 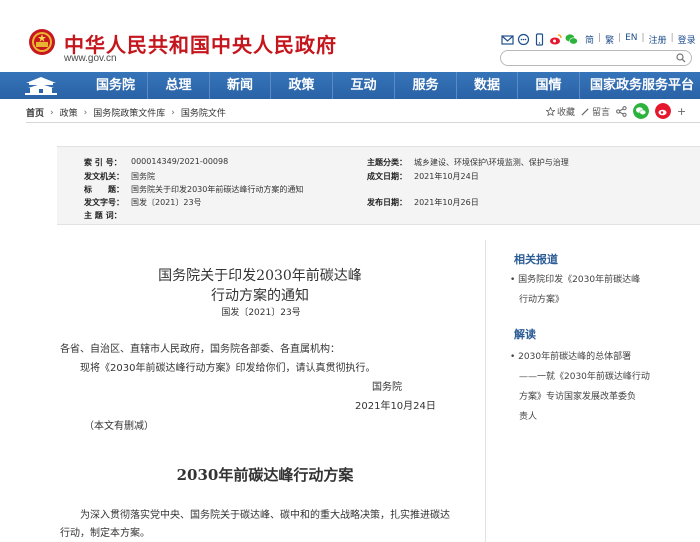 I want to click on meta-value: 000014349/2021-00098, so click(x=180, y=161).